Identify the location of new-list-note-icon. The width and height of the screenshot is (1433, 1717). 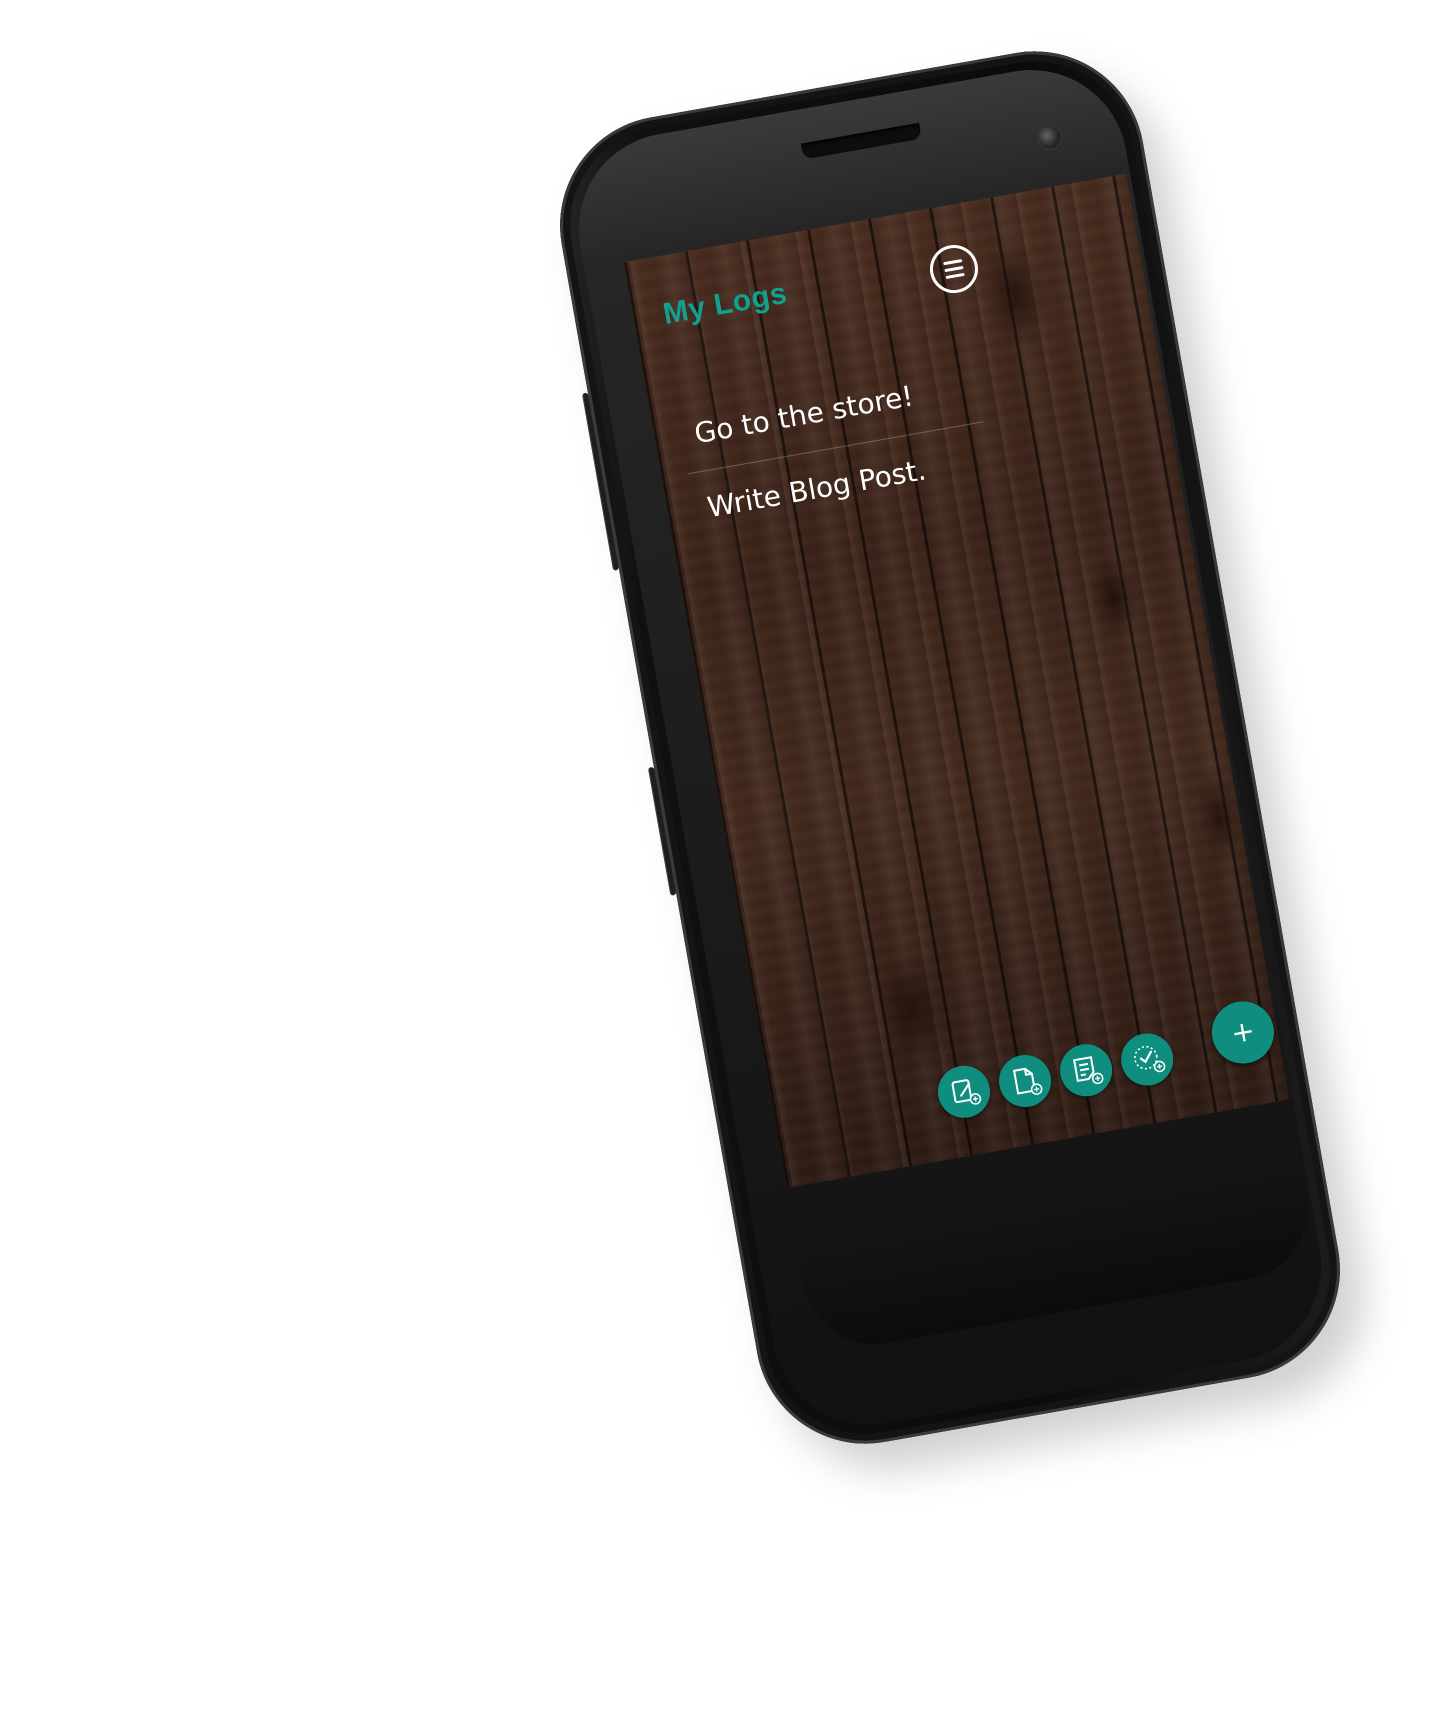
(1088, 1070).